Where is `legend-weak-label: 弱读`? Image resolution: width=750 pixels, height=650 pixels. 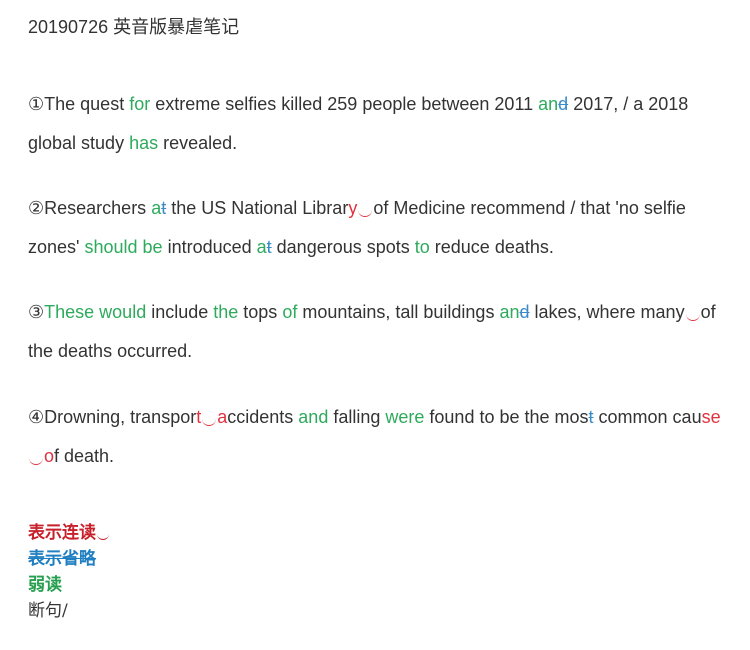 legend-weak-label: 弱读 is located at coordinates (45, 585).